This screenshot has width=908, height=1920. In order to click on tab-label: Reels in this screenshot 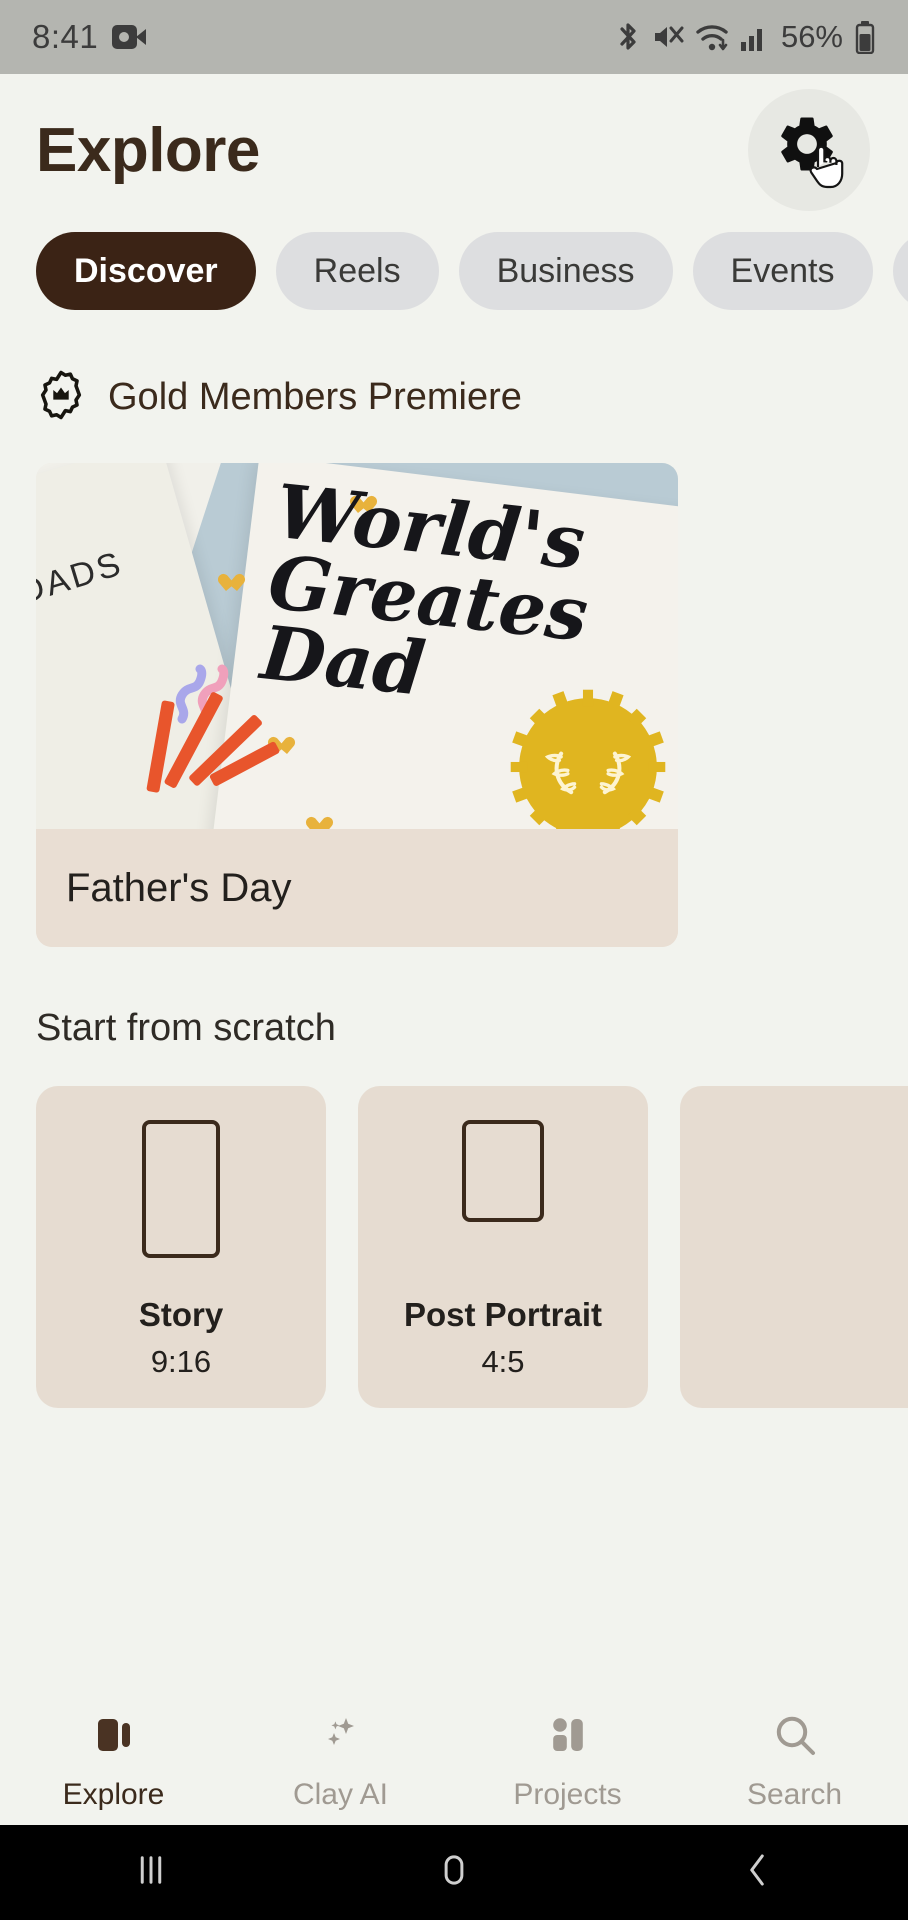, I will do `click(357, 270)`.